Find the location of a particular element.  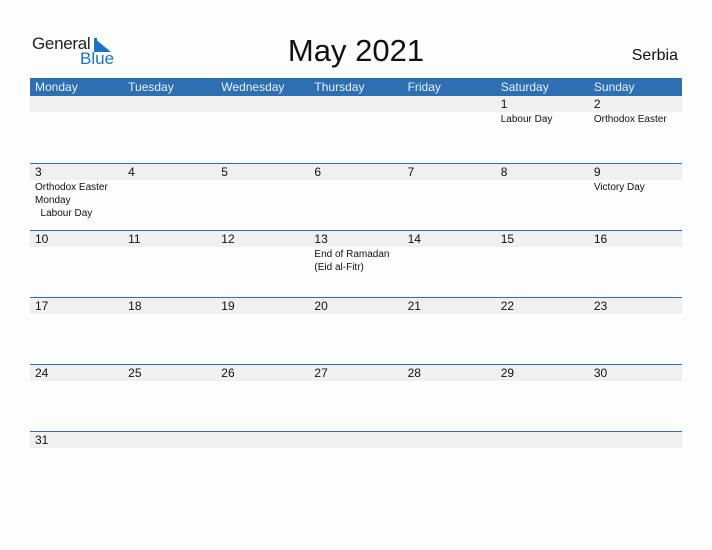

day-cell: 4 is located at coordinates (169, 192).